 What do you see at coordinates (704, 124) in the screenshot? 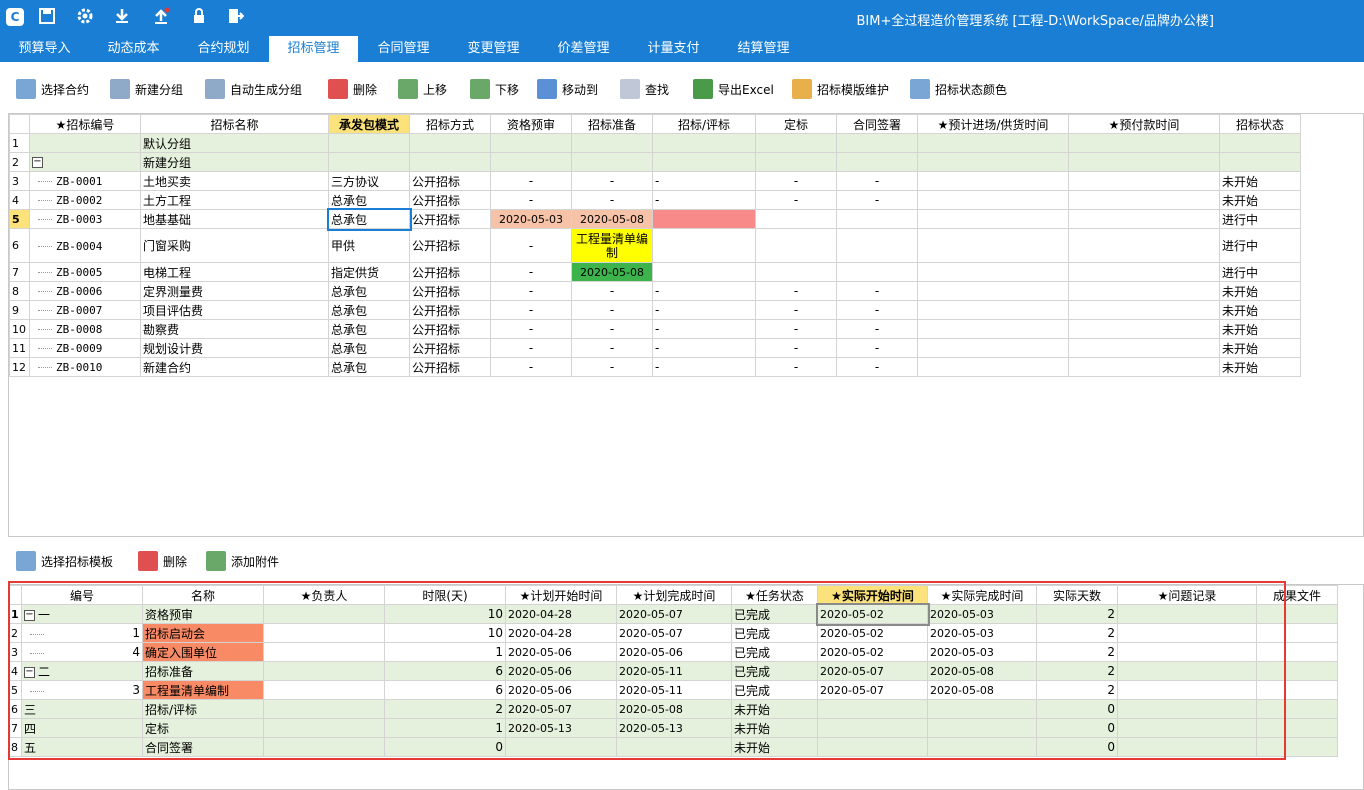
I see `grid1-header-6: 招标/评标` at bounding box center [704, 124].